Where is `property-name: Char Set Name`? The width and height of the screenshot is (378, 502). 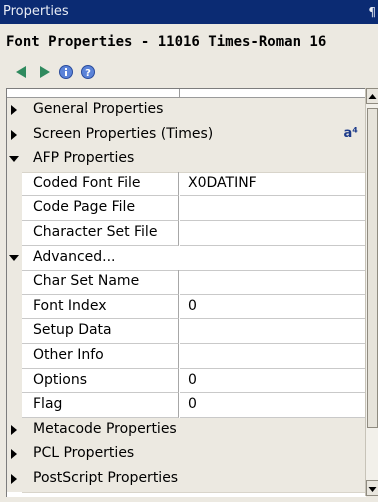 property-name: Char Set Name is located at coordinates (100, 282).